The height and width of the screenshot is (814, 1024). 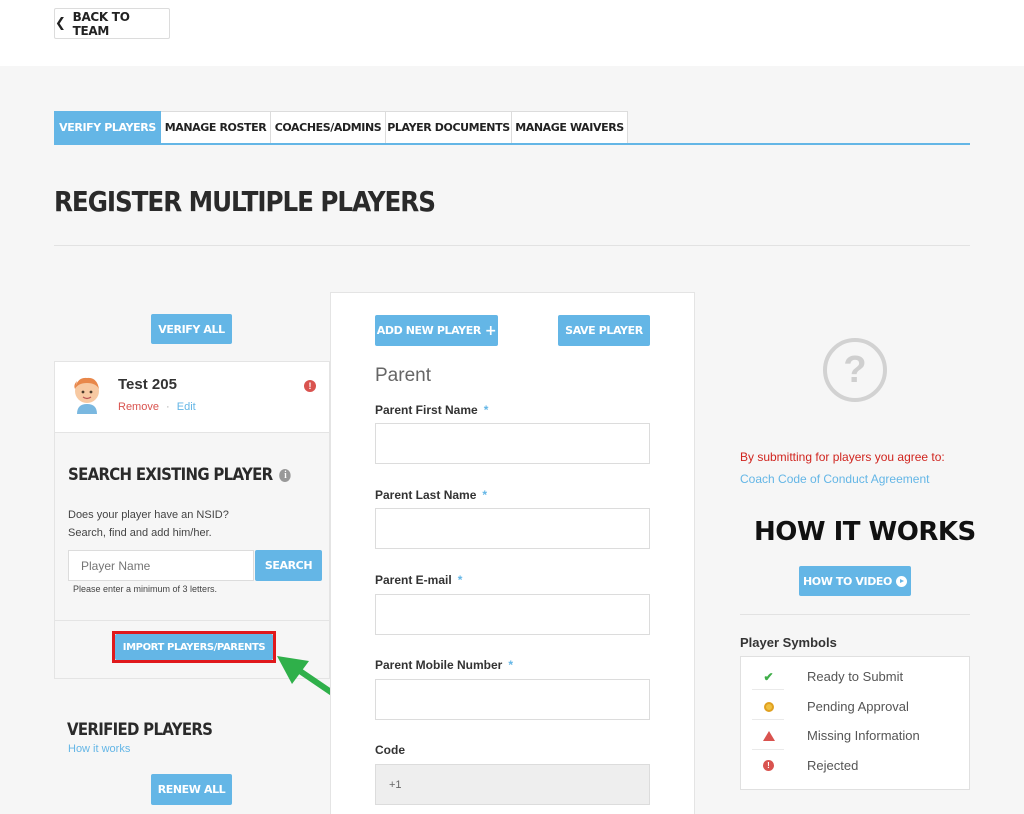 What do you see at coordinates (148, 515) in the screenshot?
I see `search-description-line-1: Does your player have an NSID?` at bounding box center [148, 515].